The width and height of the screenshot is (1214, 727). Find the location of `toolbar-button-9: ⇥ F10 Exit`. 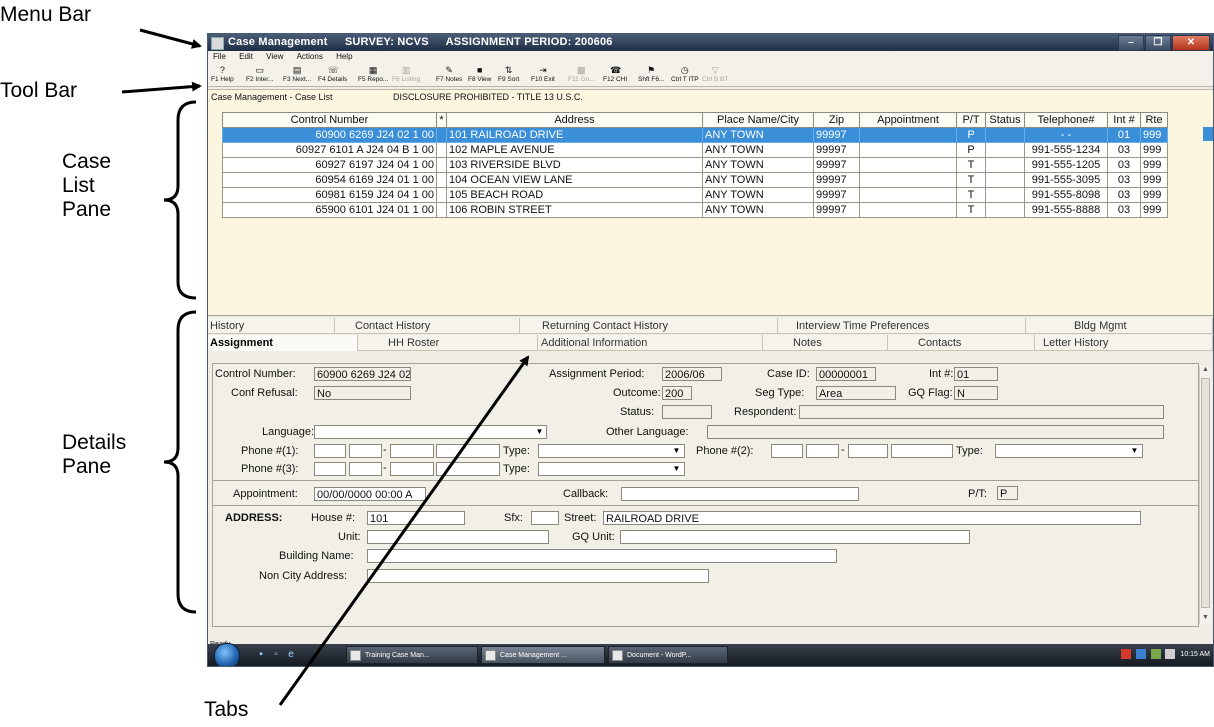

toolbar-button-9: ⇥ F10 Exit is located at coordinates (543, 74).